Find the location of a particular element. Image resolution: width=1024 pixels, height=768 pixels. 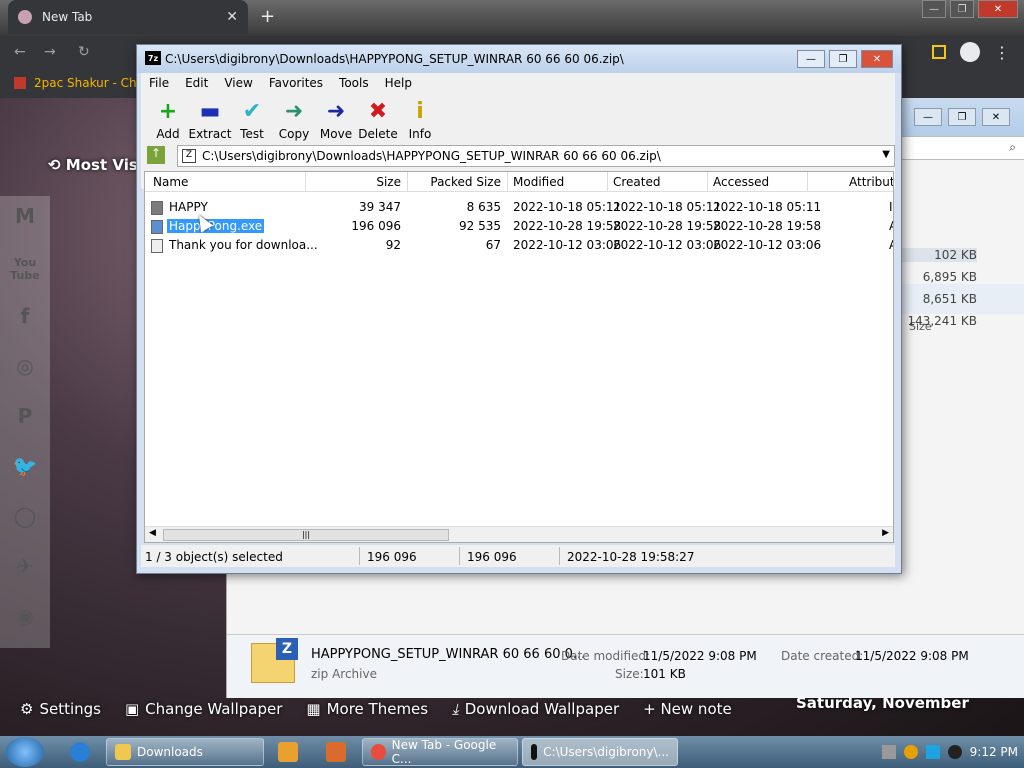

tray-app-icon is located at coordinates (888, 752).